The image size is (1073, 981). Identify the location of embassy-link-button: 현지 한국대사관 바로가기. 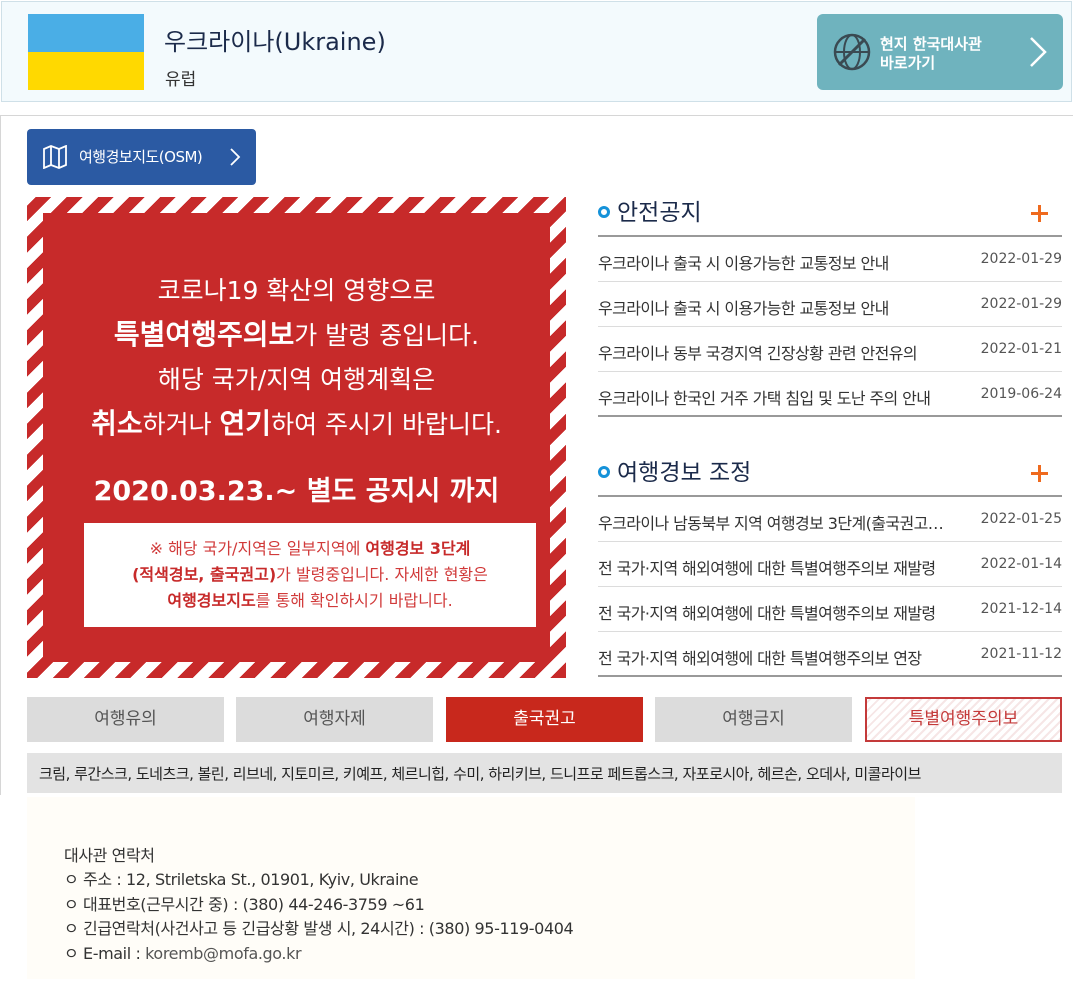
(940, 52).